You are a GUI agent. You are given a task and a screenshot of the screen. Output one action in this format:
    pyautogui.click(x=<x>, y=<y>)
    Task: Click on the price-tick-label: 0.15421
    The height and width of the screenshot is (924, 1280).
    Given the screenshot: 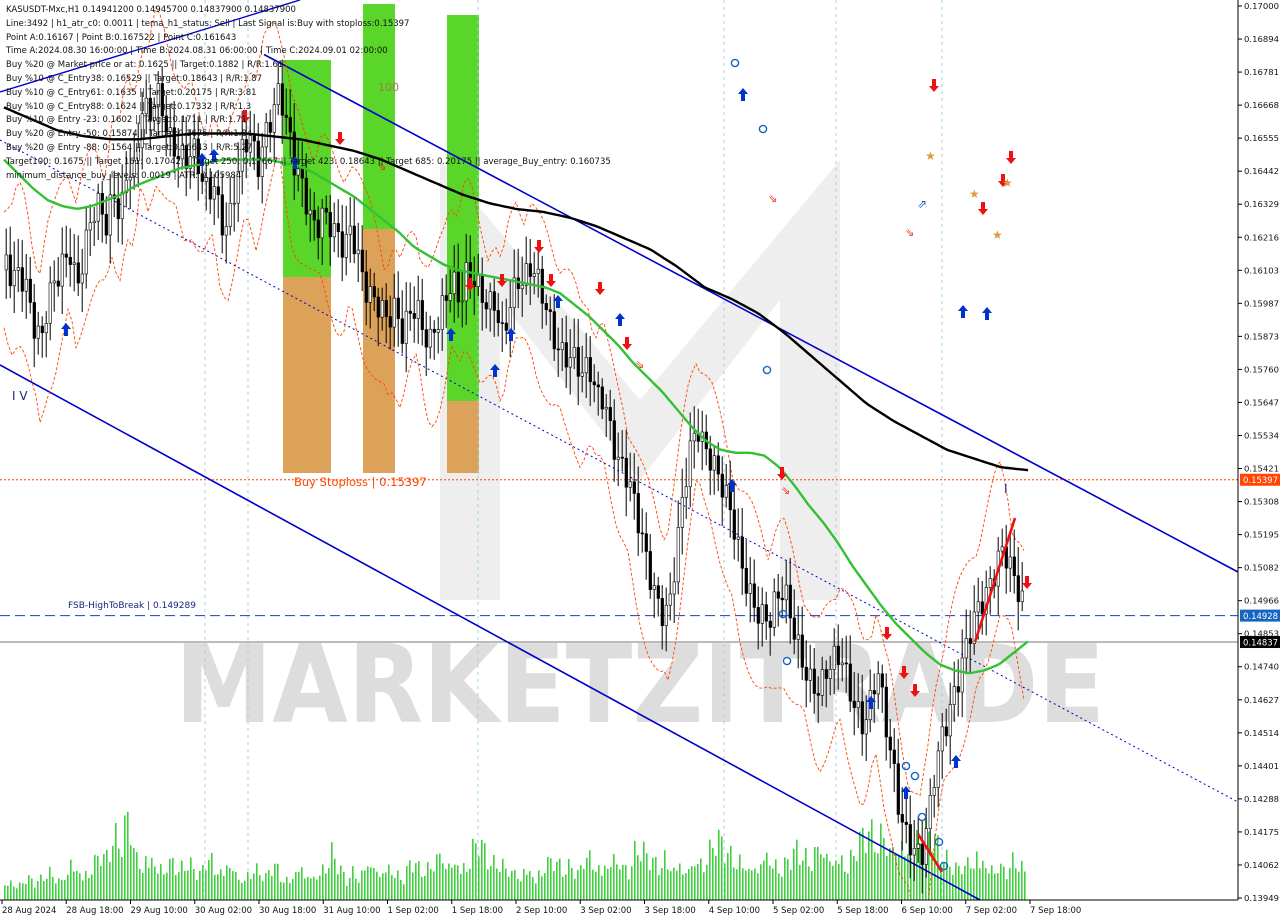 What is the action you would take?
    pyautogui.click(x=1261, y=469)
    